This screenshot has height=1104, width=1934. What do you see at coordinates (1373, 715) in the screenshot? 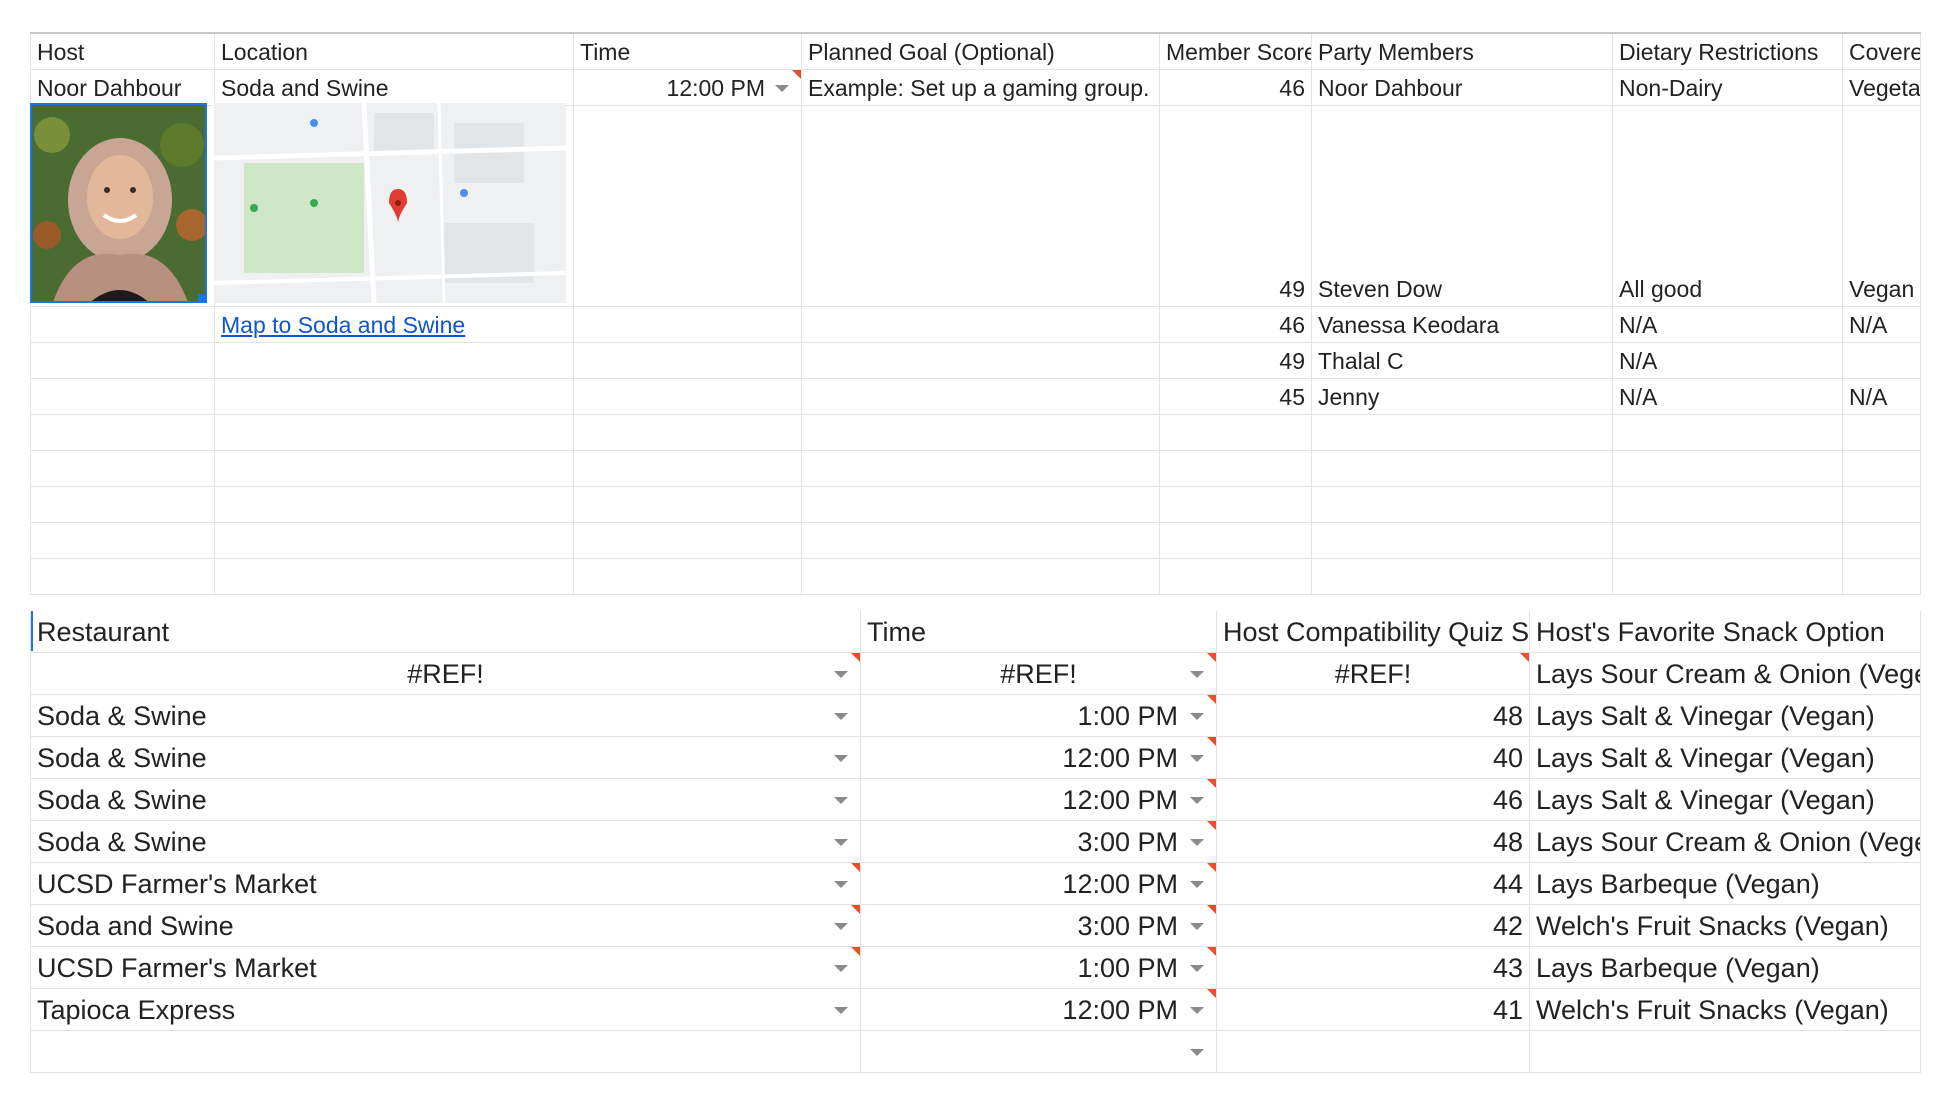
I see `score-cell: 48` at bounding box center [1373, 715].